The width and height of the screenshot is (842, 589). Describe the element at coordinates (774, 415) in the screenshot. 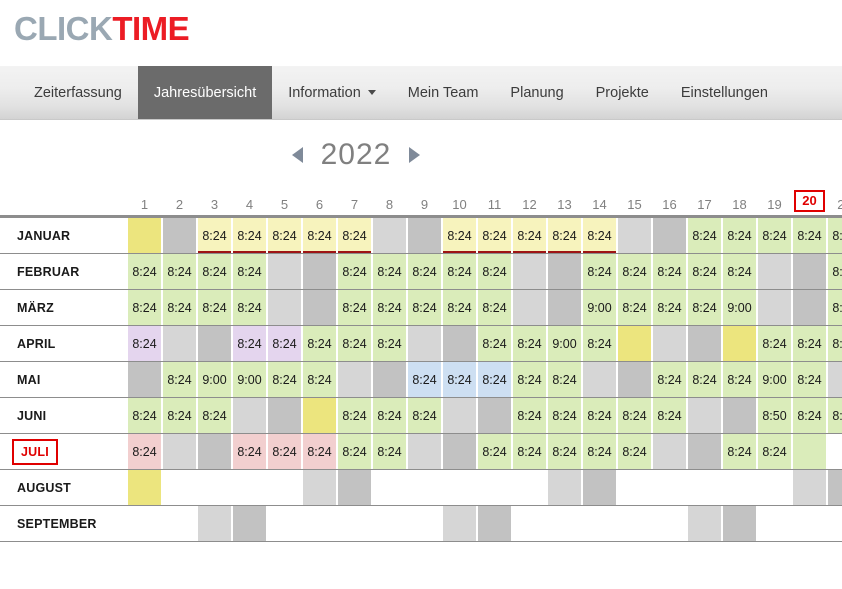

I see `day-cell: 8:50` at that location.